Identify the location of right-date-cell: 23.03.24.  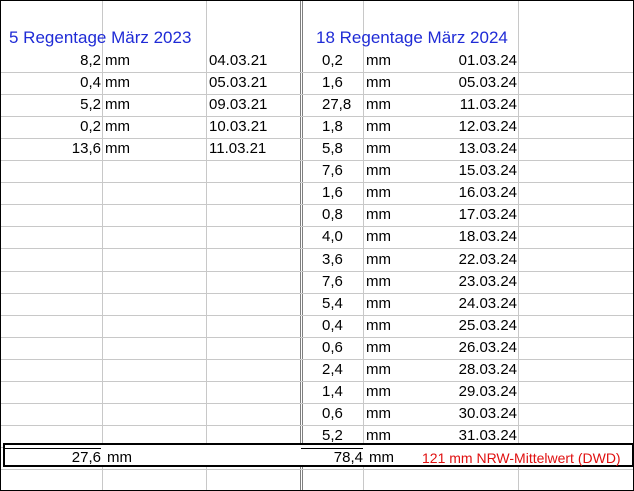
(469, 282).